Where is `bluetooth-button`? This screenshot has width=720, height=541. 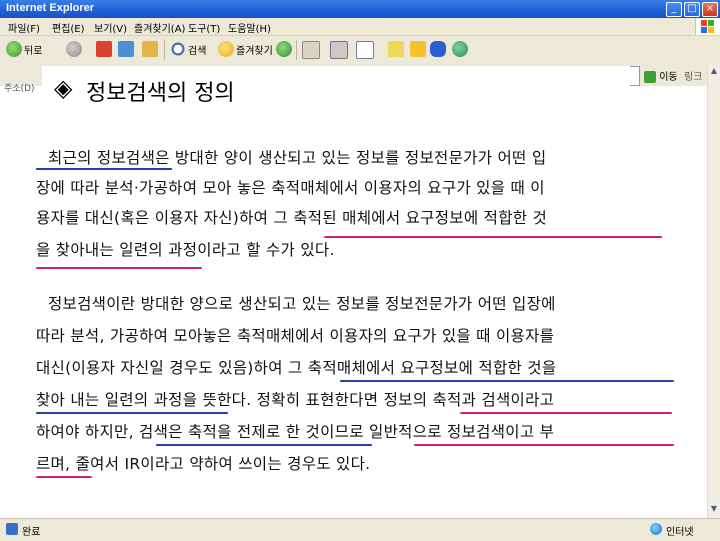
bluetooth-button is located at coordinates (438, 50).